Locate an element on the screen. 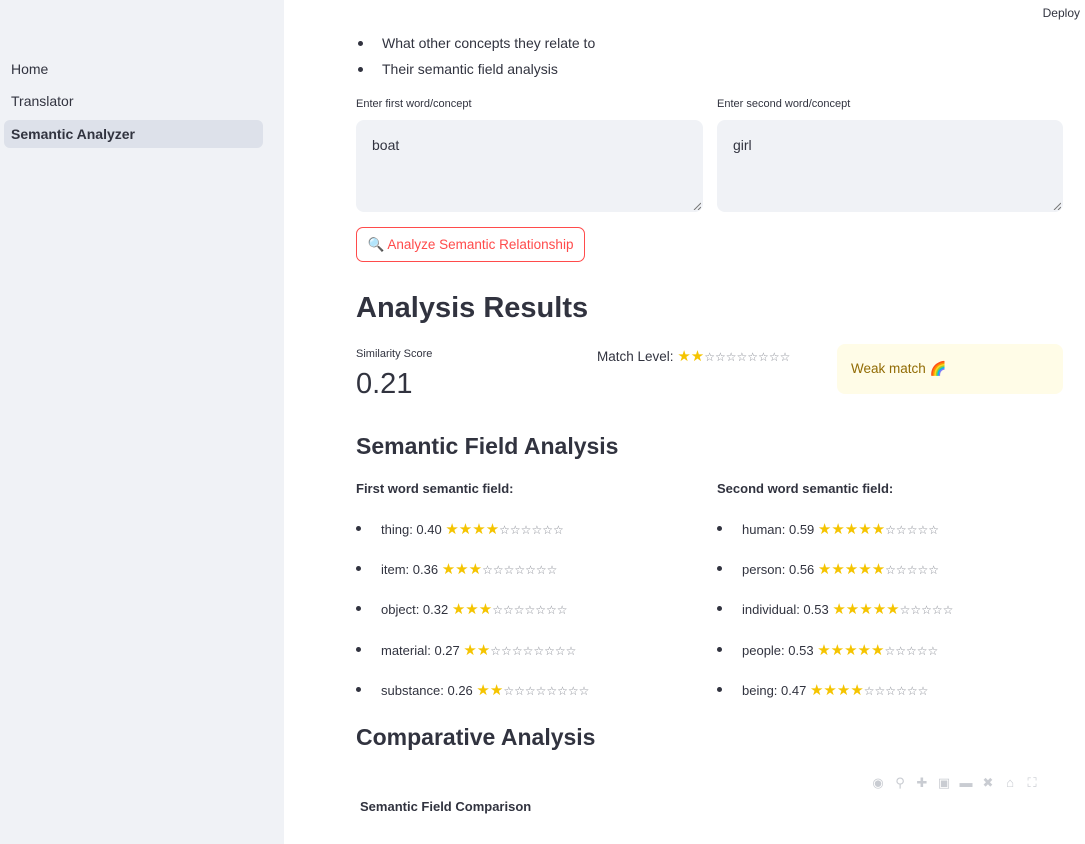  list-item-text: thing: 0.40 ★★★★☆☆☆☆☆☆ is located at coordinates (472, 529).